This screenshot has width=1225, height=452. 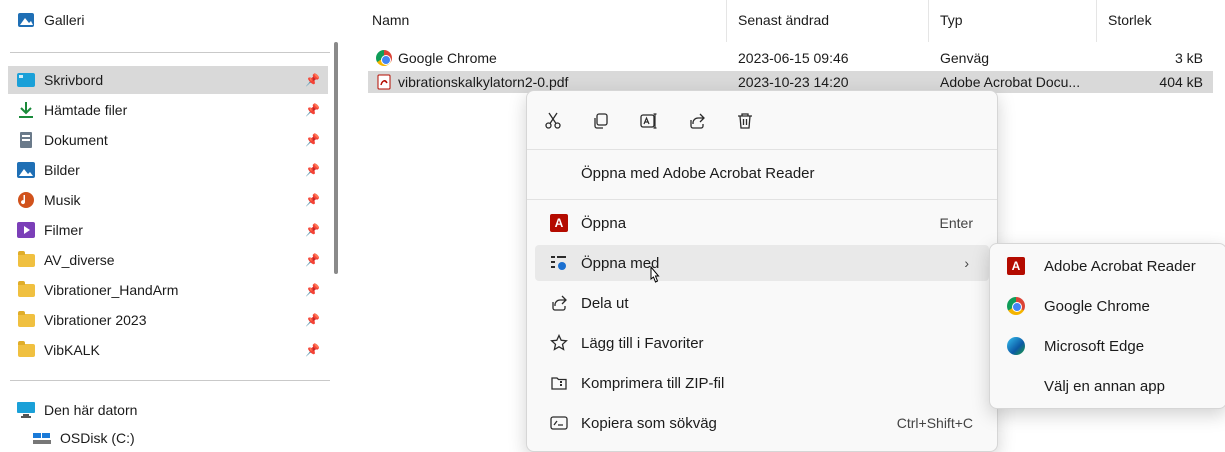 What do you see at coordinates (26, 110) in the screenshot?
I see `download-icon` at bounding box center [26, 110].